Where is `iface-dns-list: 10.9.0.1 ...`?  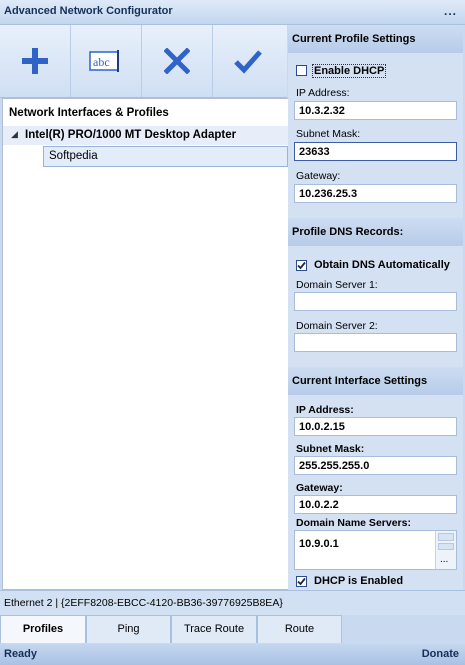 iface-dns-list: 10.9.0.1 ... is located at coordinates (375, 550).